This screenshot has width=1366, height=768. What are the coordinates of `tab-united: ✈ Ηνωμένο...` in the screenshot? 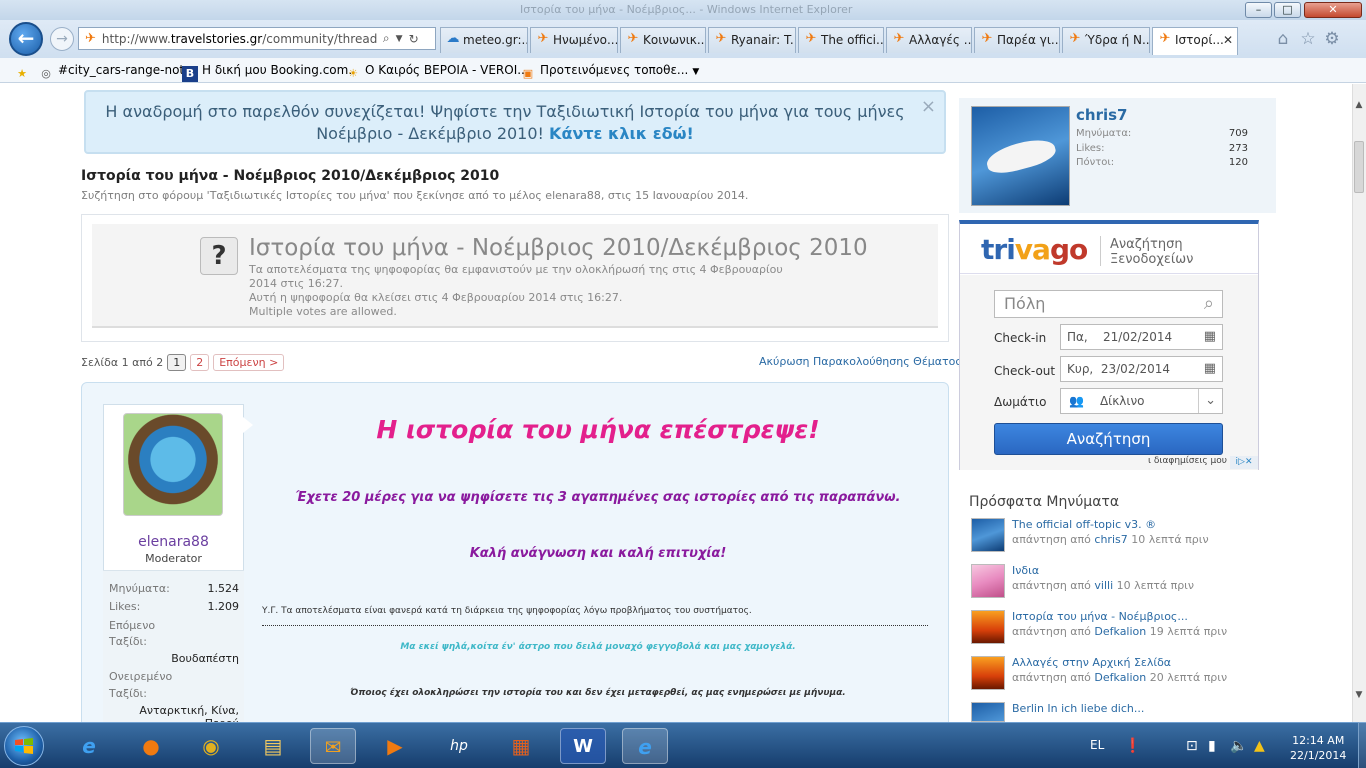 It's located at (574, 40).